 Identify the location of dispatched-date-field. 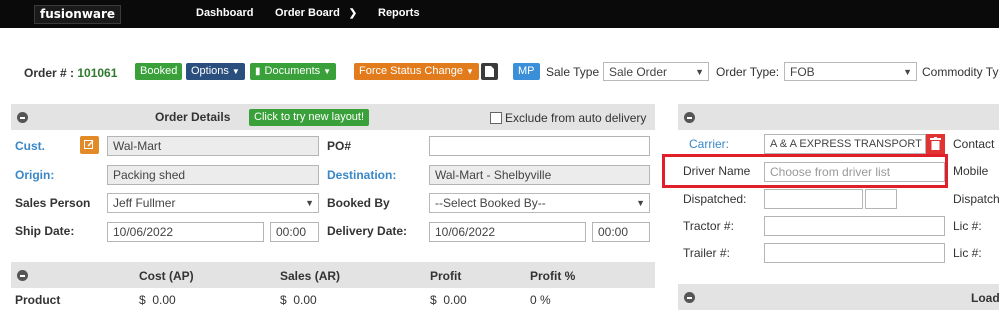
(813, 199).